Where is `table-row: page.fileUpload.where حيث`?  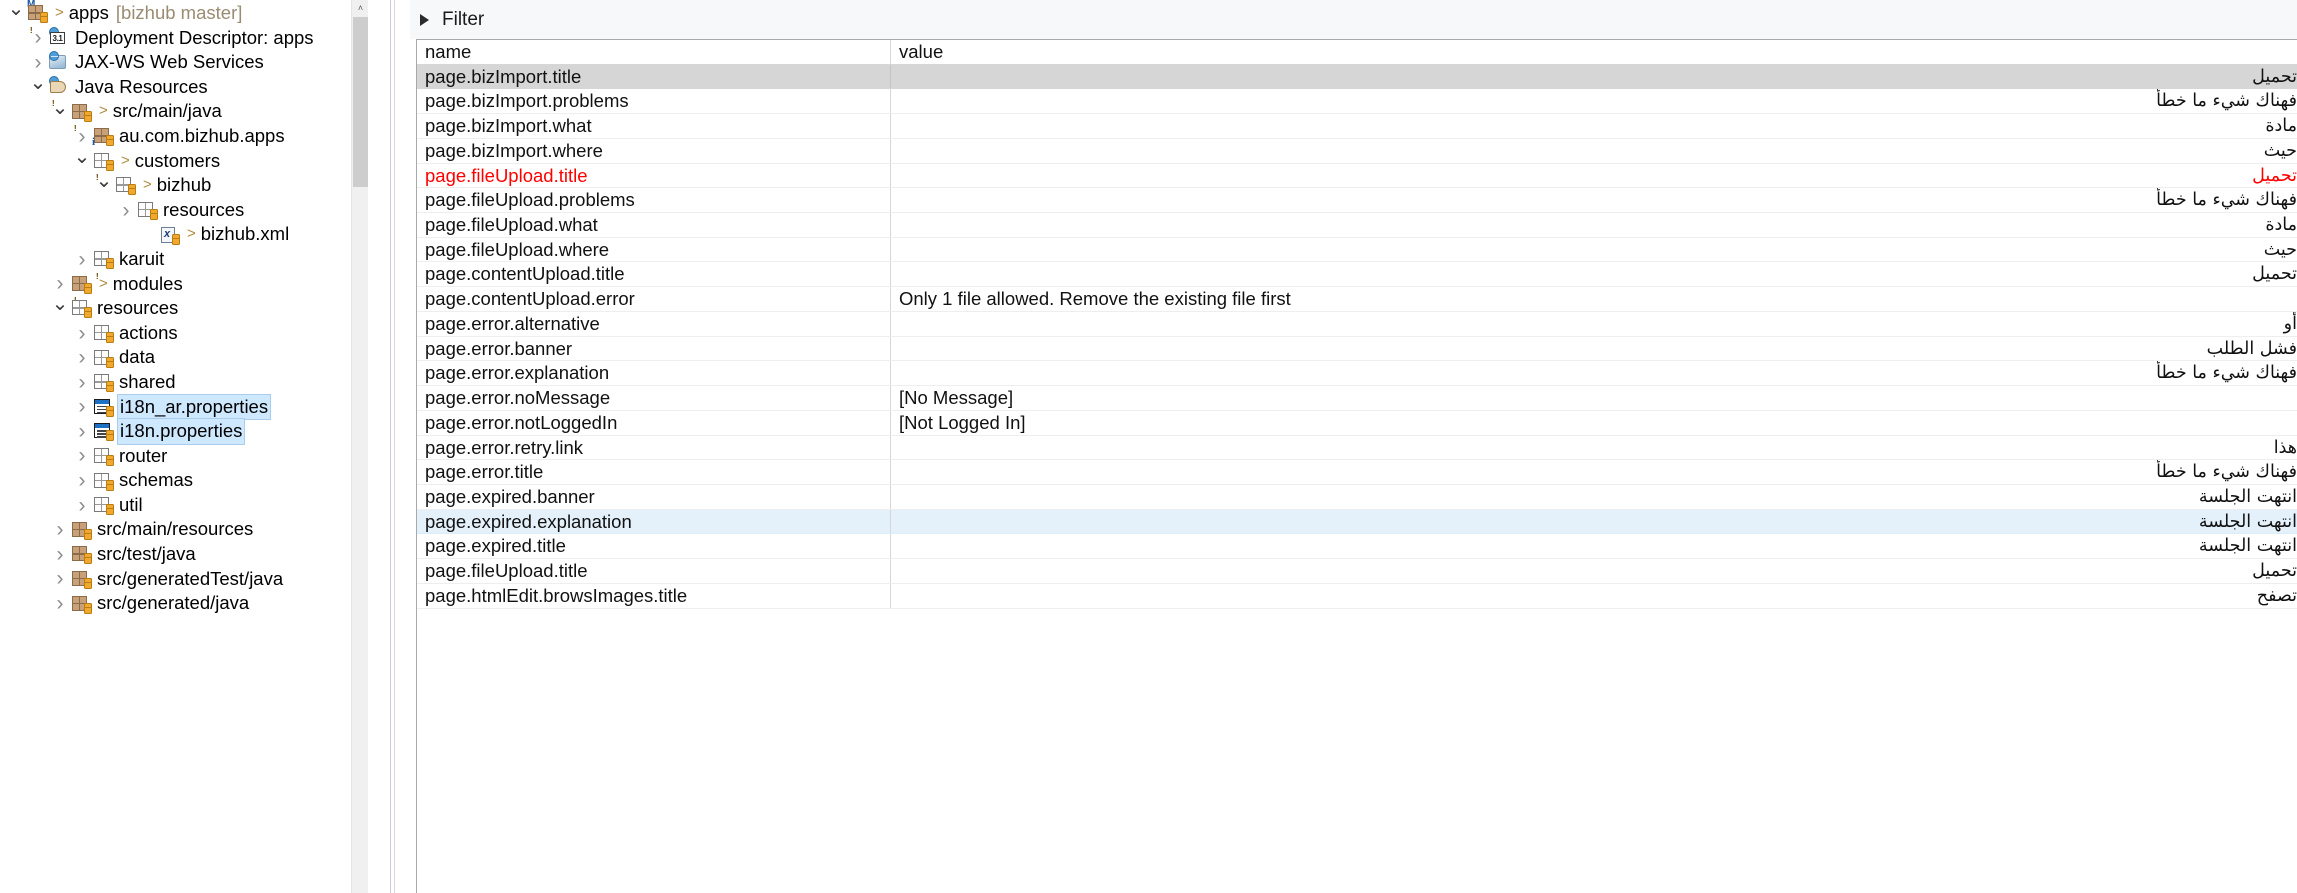 table-row: page.fileUpload.where حيث is located at coordinates (1357, 250).